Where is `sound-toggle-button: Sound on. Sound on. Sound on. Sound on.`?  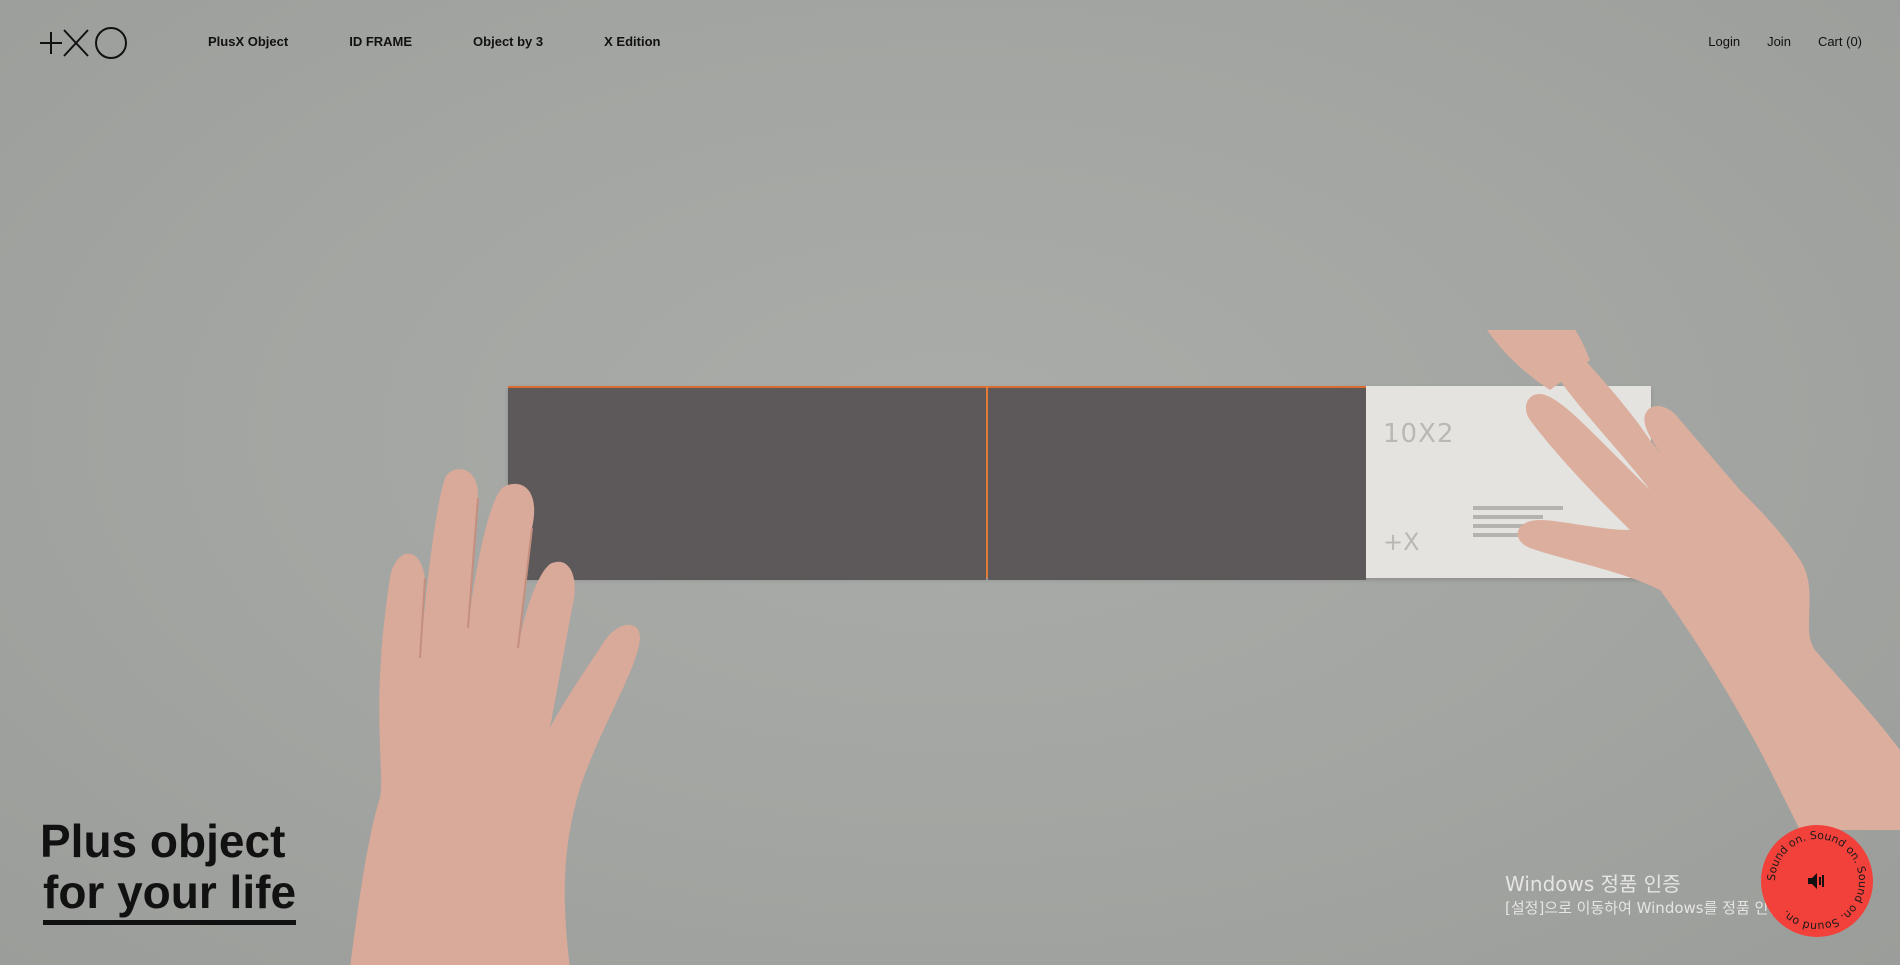
sound-toggle-button: Sound on. Sound on. Sound on. Sound on. is located at coordinates (1817, 881).